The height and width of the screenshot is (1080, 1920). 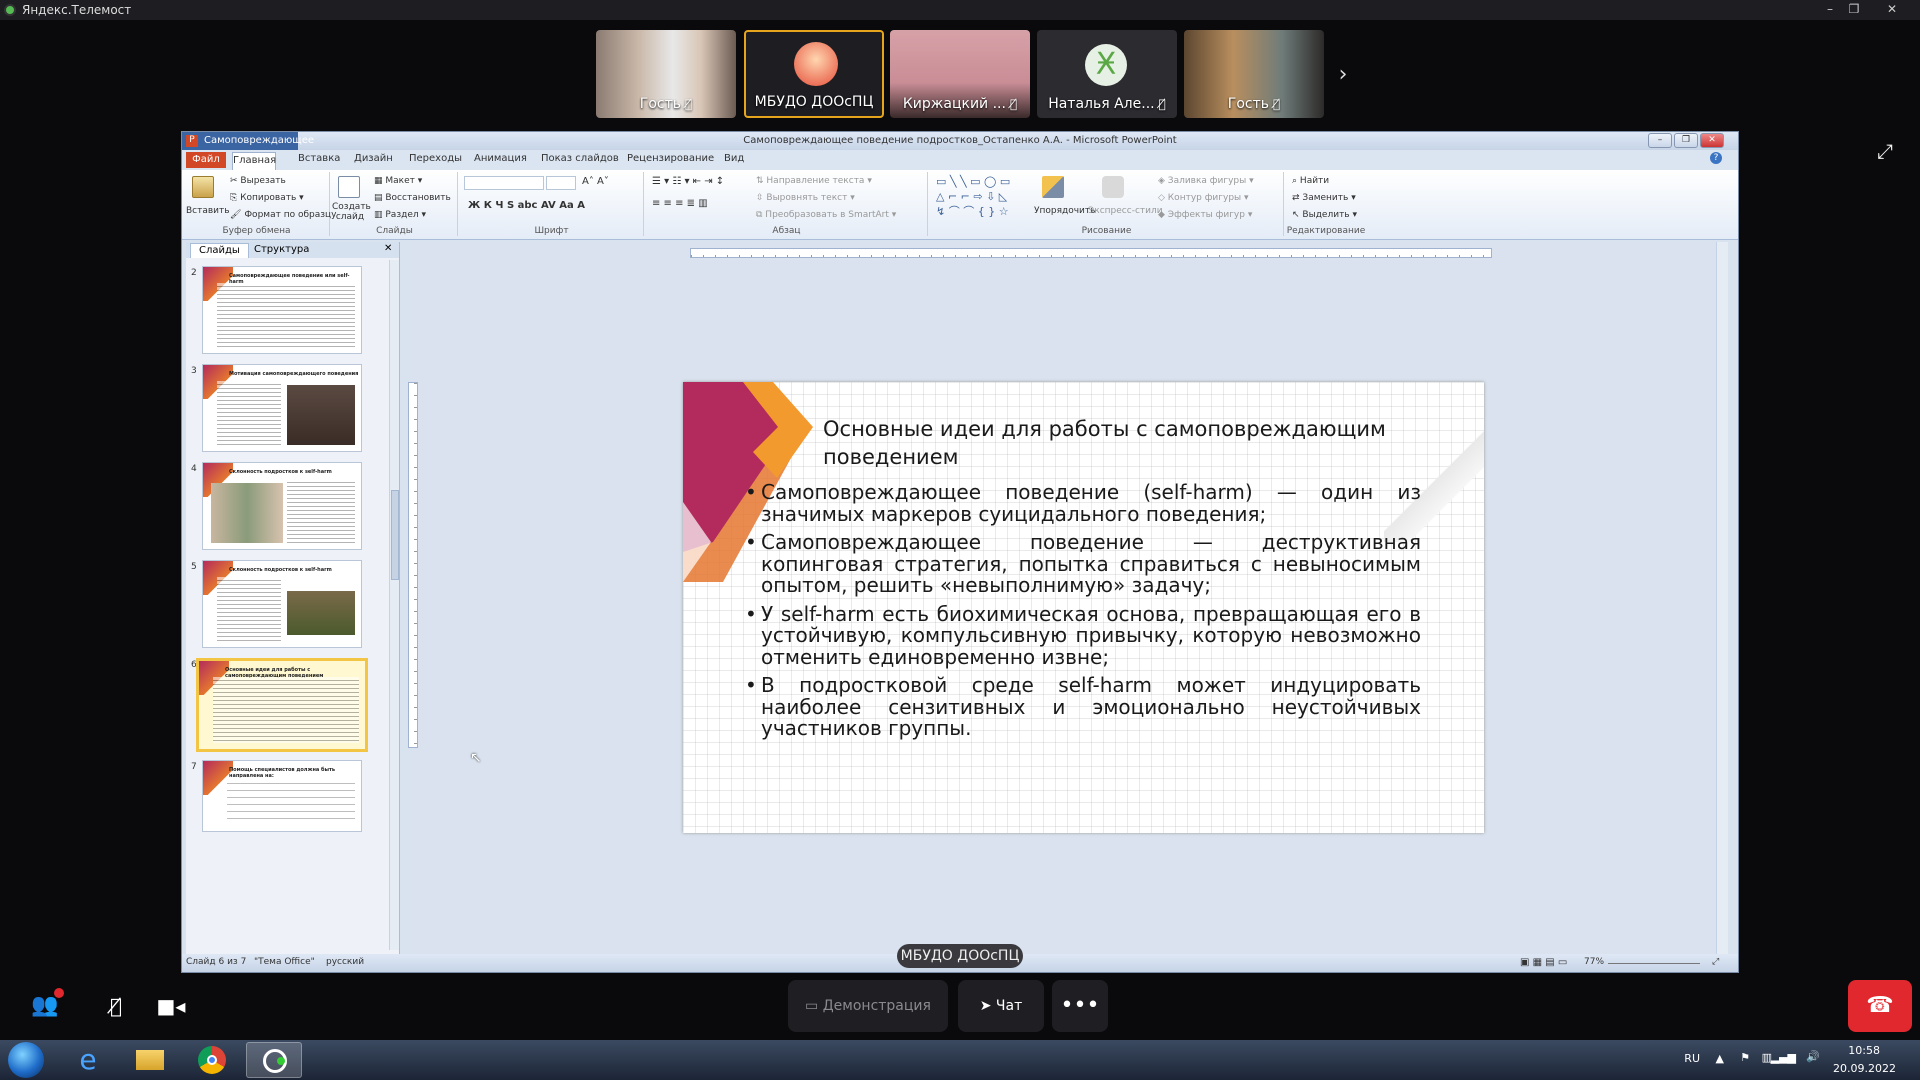 I want to click on fullscreen-icon: ⤢, so click(x=1885, y=151).